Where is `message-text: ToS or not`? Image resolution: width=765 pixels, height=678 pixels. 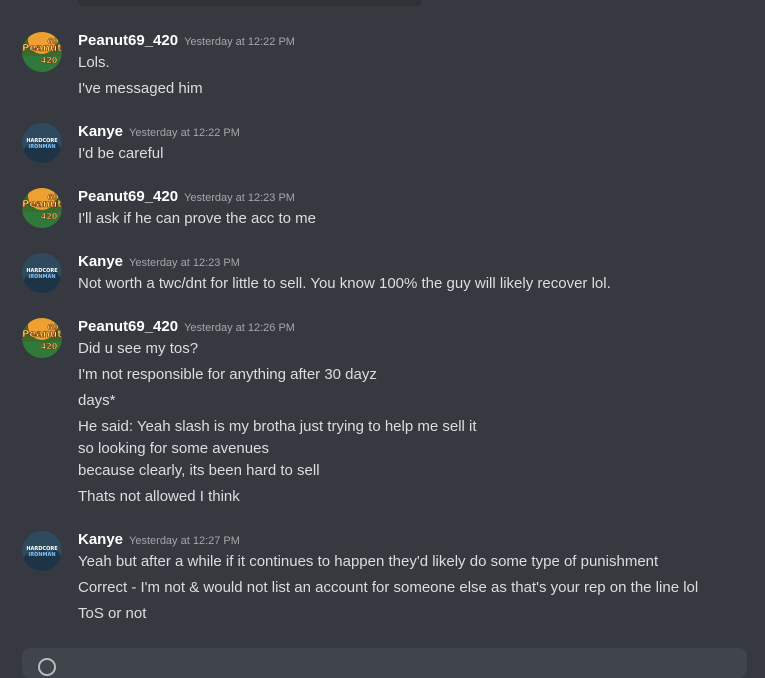 message-text: ToS or not is located at coordinates (112, 613).